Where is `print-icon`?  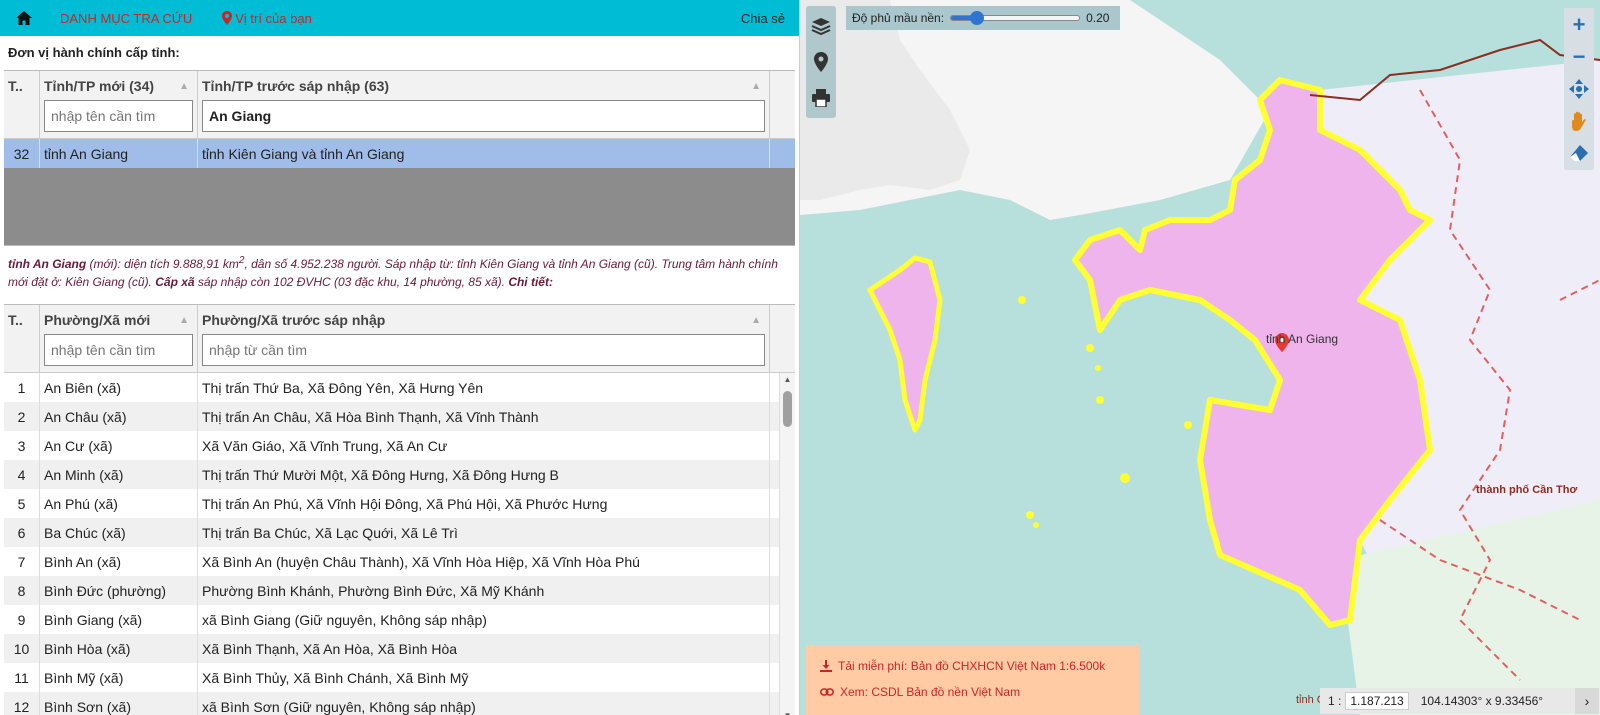
print-icon is located at coordinates (821, 98).